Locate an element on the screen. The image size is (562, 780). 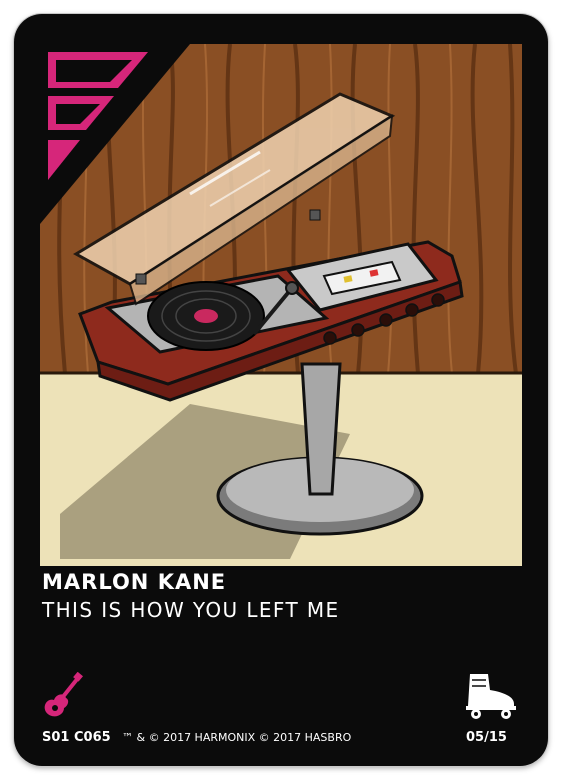
copyright-text: ™ & © 2017 HARMONIX © 2017 HASBRO is located at coordinates (237, 737).